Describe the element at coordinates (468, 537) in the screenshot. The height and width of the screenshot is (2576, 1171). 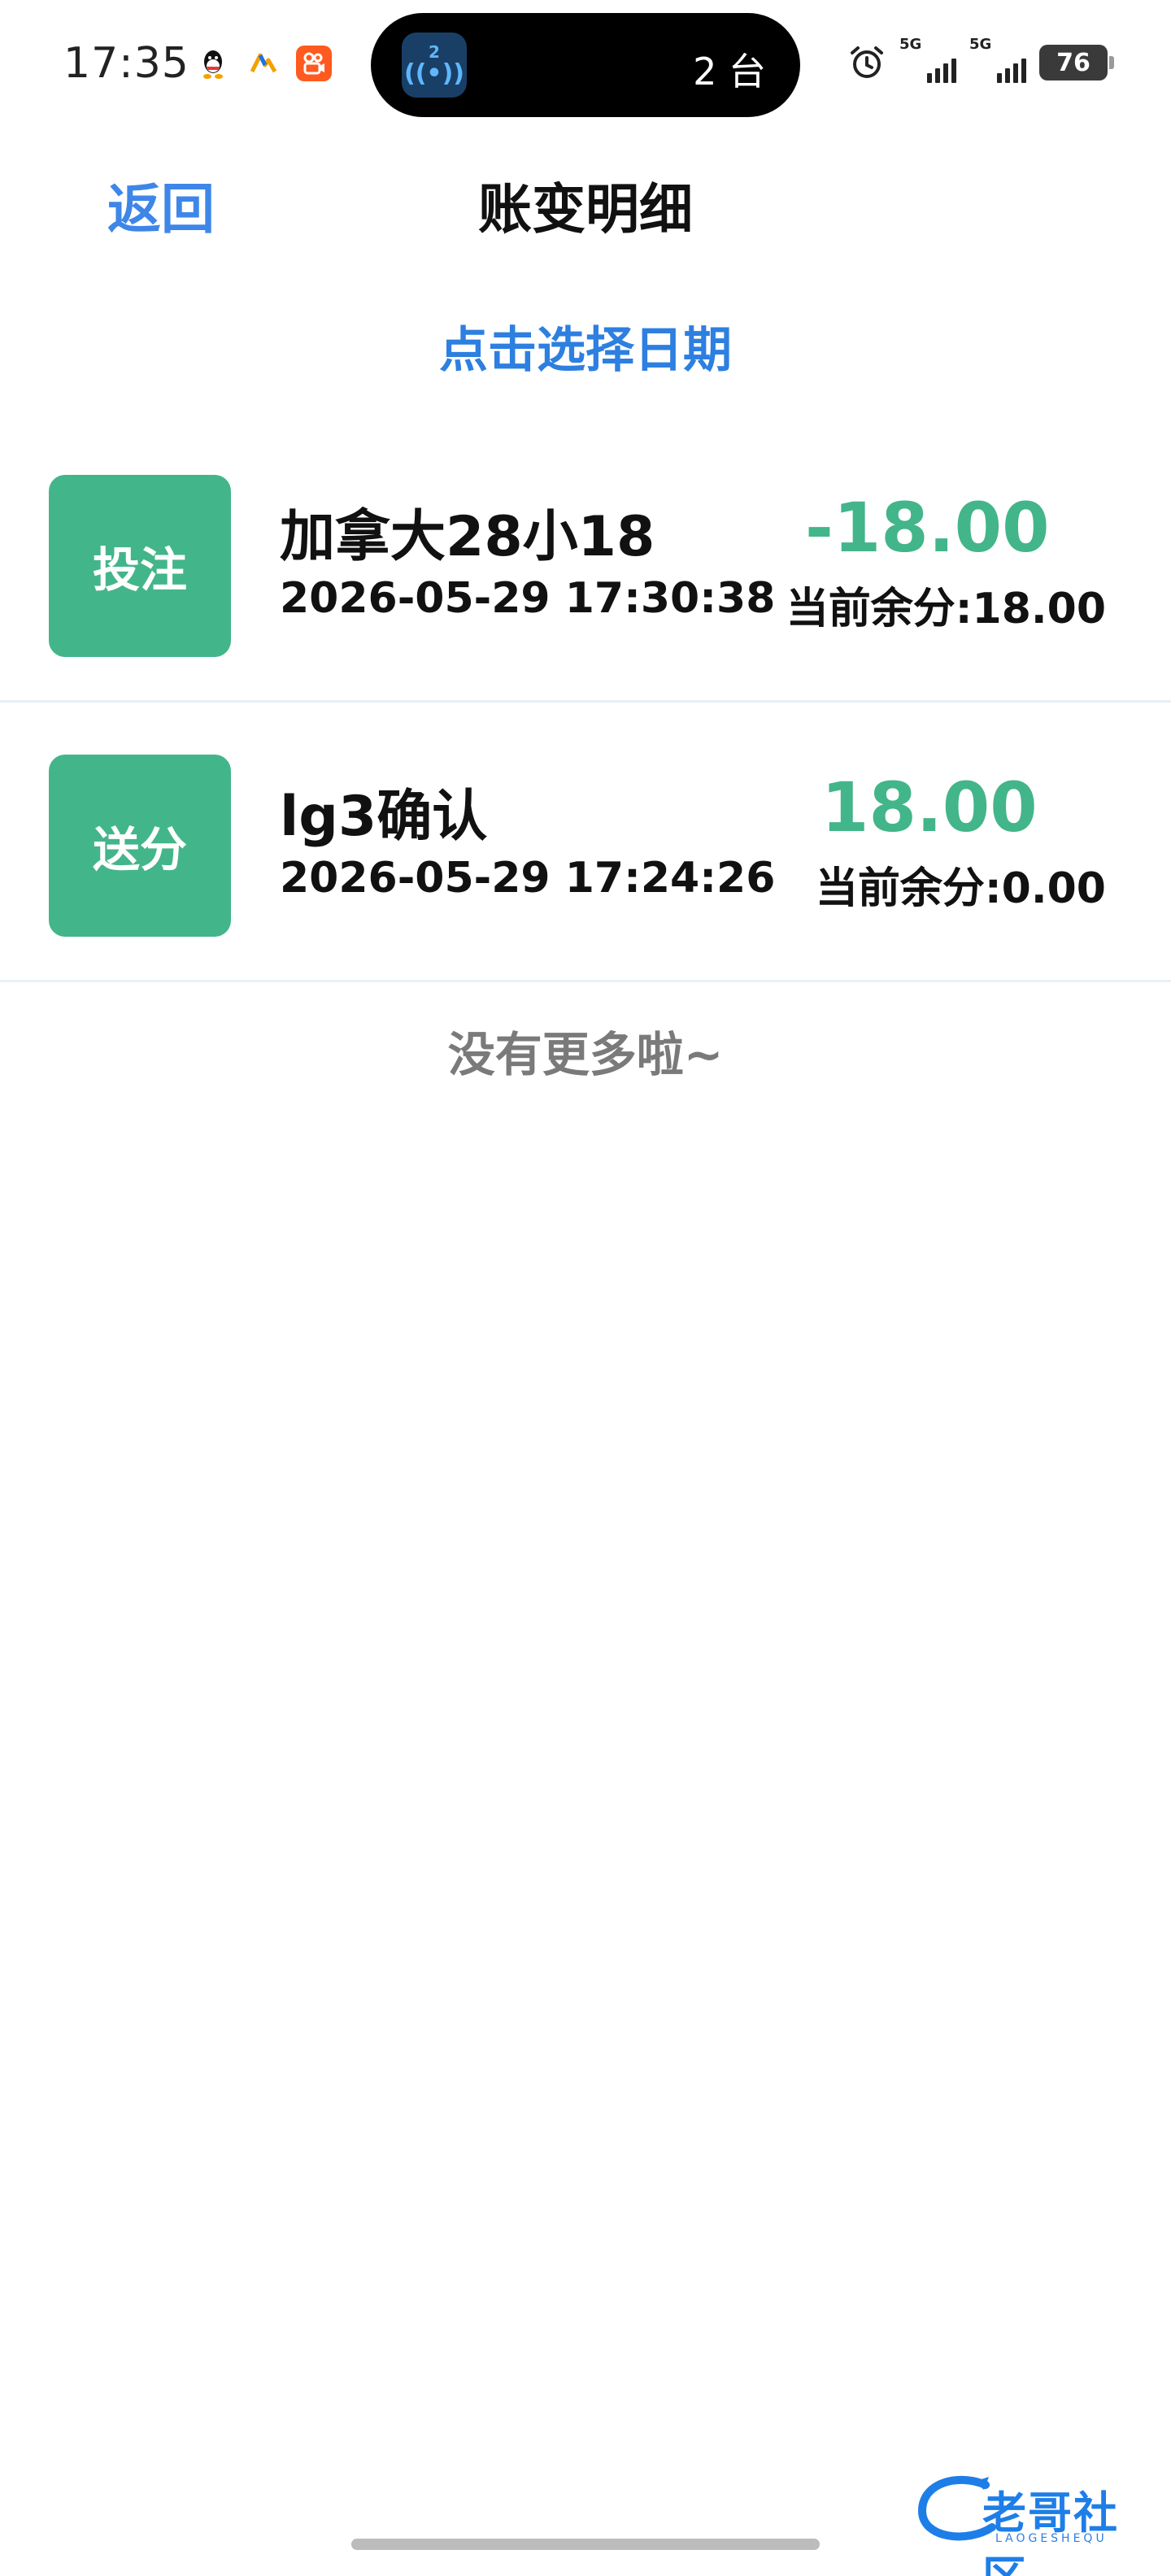
I see `transaction-title: 加拿大28小18` at that location.